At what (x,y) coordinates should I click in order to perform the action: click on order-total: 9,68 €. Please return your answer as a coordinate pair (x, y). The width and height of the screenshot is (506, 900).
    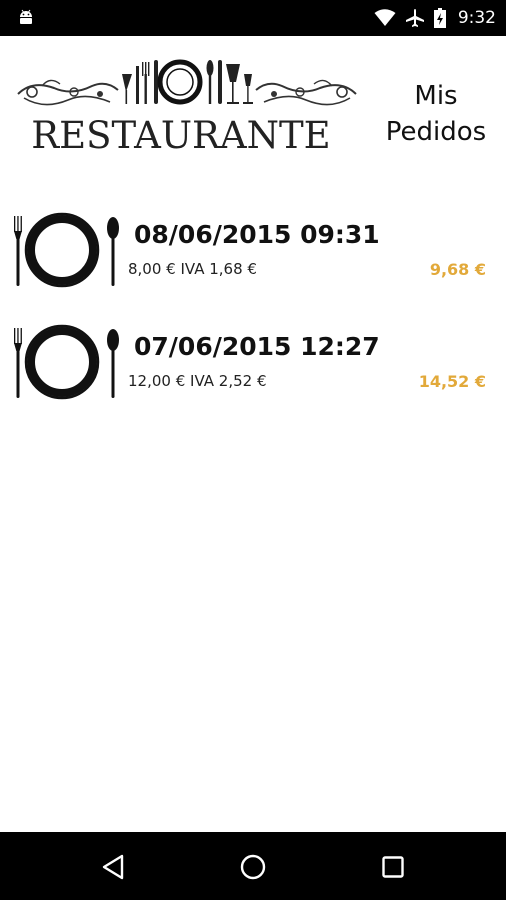
    Looking at the image, I should click on (457, 269).